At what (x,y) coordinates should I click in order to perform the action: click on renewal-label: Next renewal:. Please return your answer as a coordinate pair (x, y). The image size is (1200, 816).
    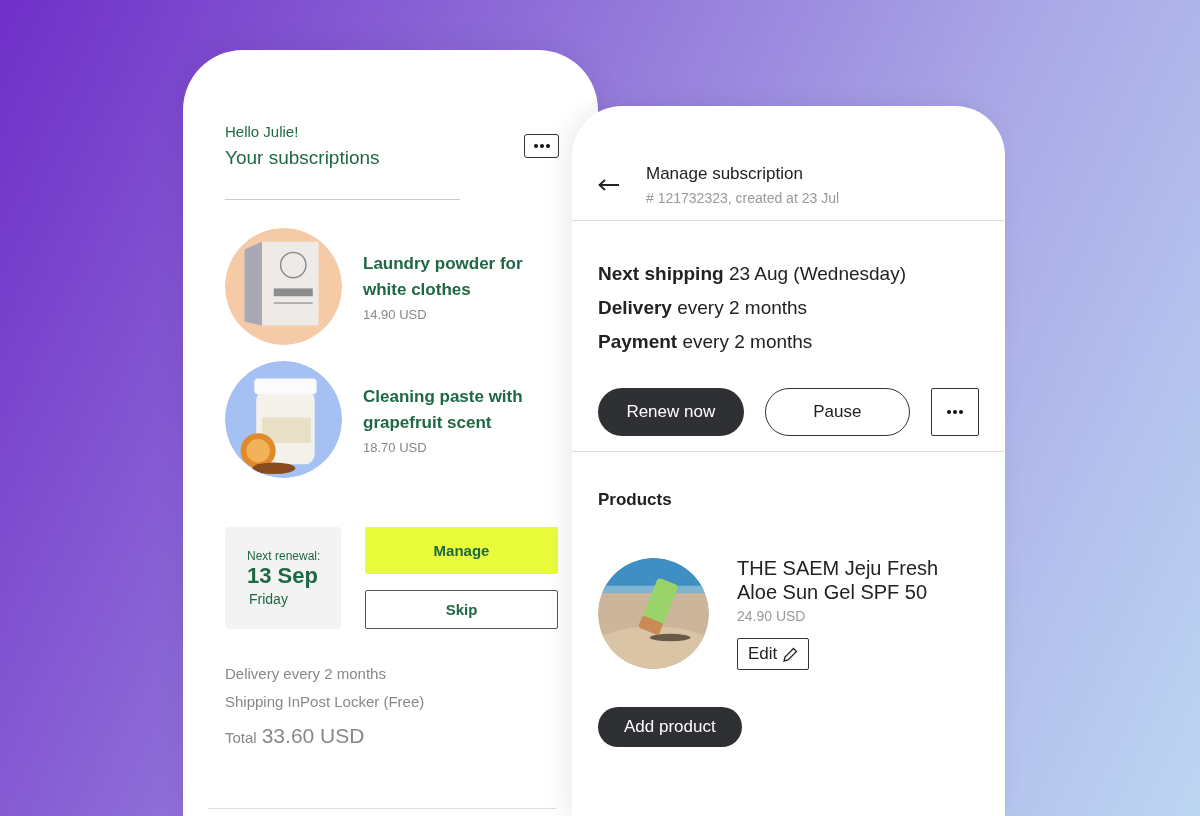
    Looking at the image, I should click on (284, 556).